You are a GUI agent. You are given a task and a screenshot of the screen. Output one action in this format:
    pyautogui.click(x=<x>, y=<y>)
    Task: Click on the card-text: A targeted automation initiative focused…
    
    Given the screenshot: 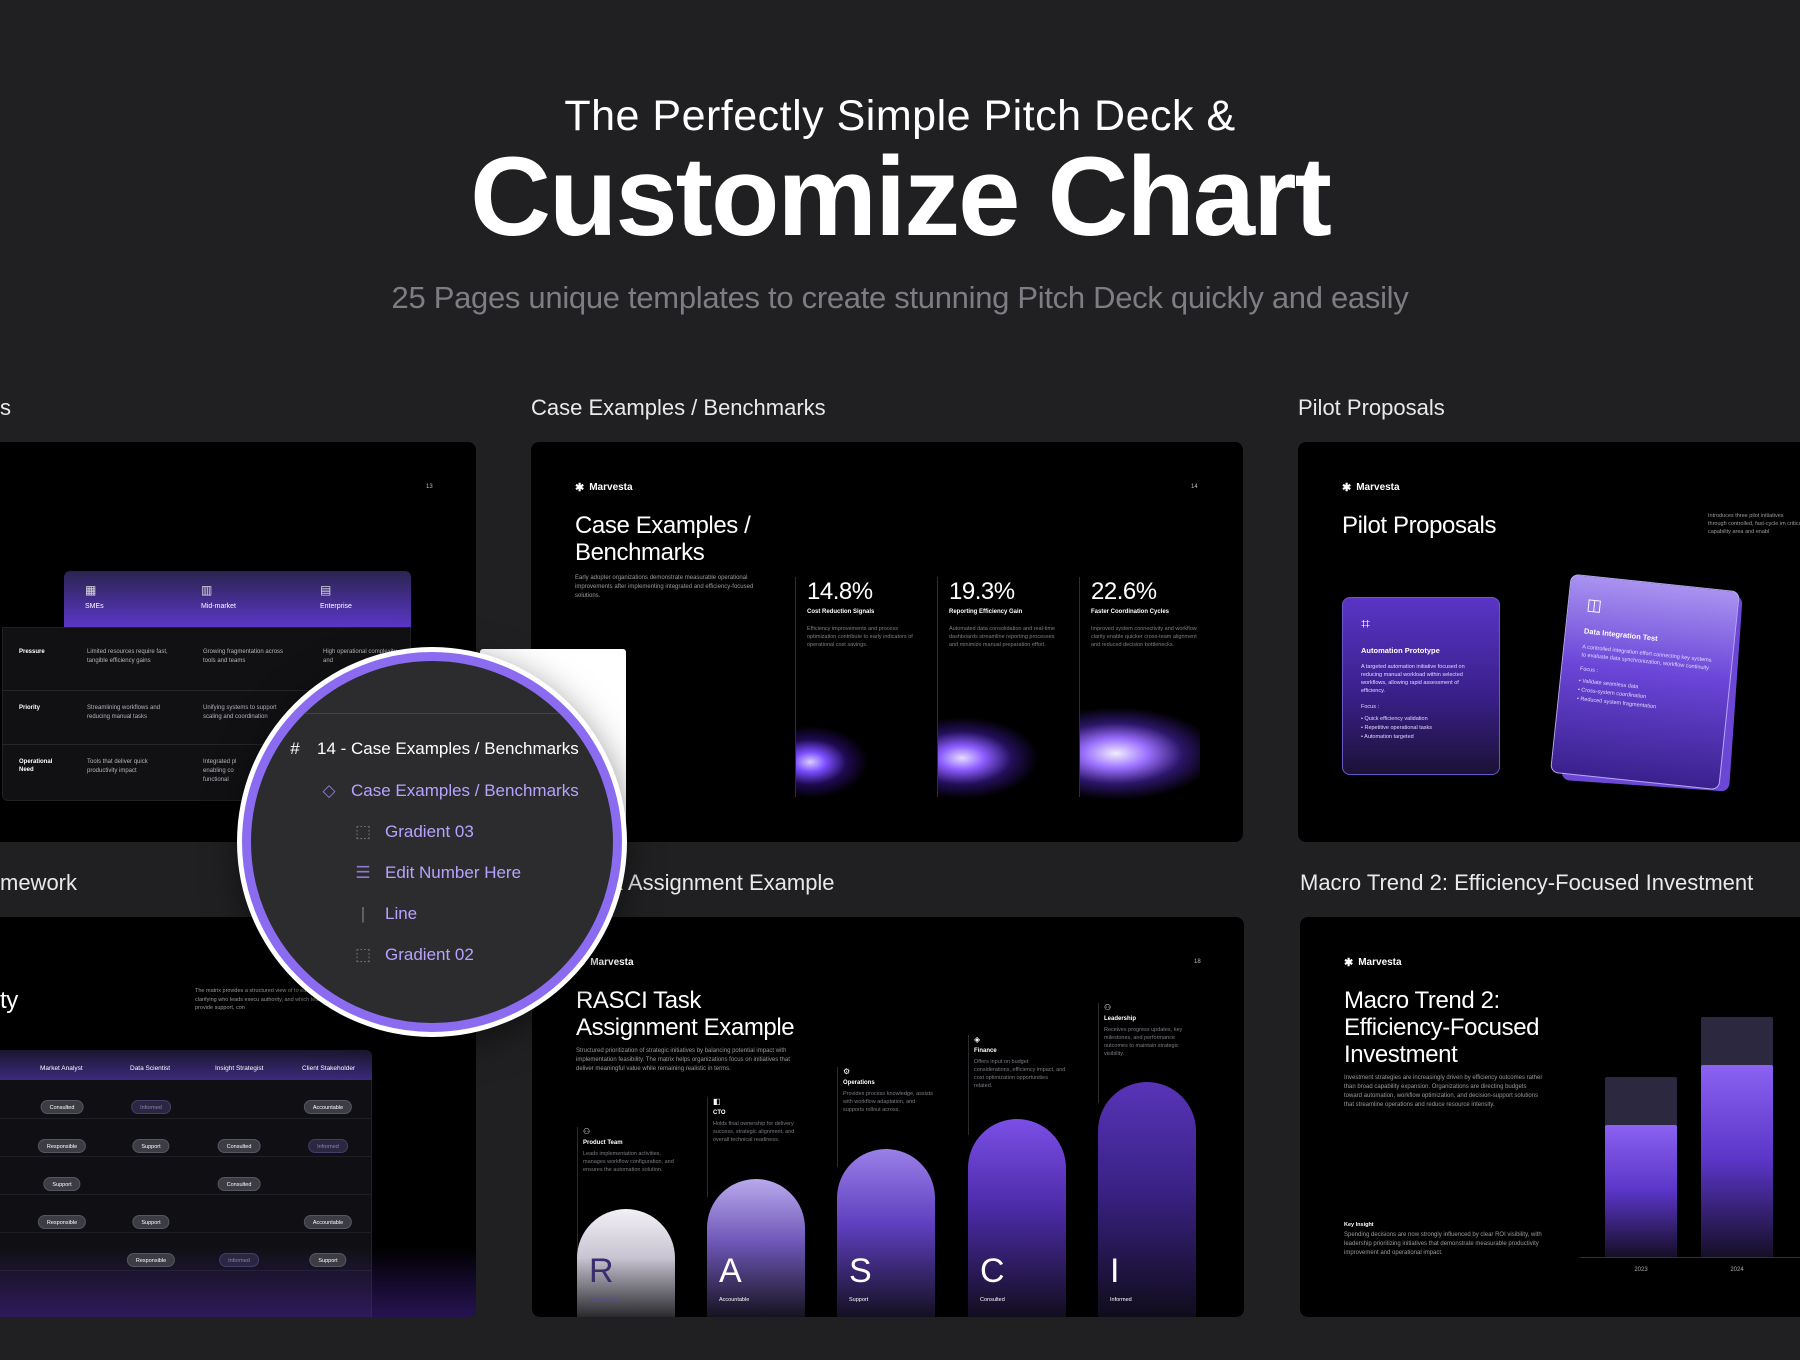 What is the action you would take?
    pyautogui.click(x=1413, y=679)
    